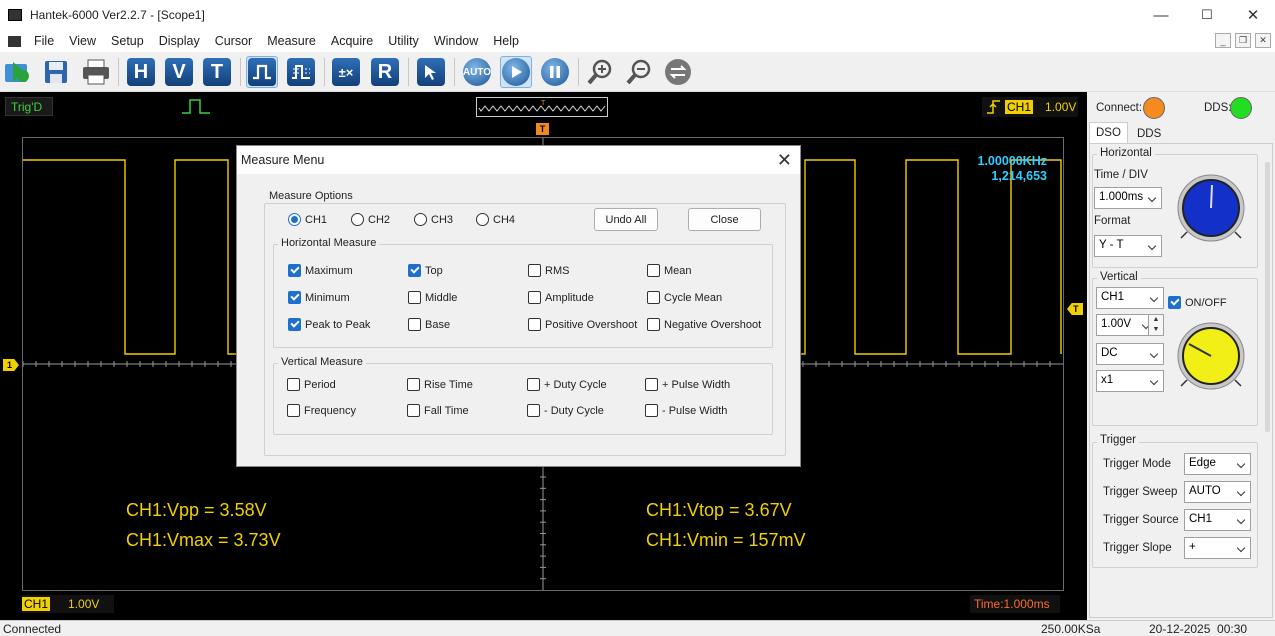 The height and width of the screenshot is (636, 1275). Describe the element at coordinates (1013, 169) in the screenshot. I see `frequency-readout: 1.00000KHz 1,214,653` at that location.